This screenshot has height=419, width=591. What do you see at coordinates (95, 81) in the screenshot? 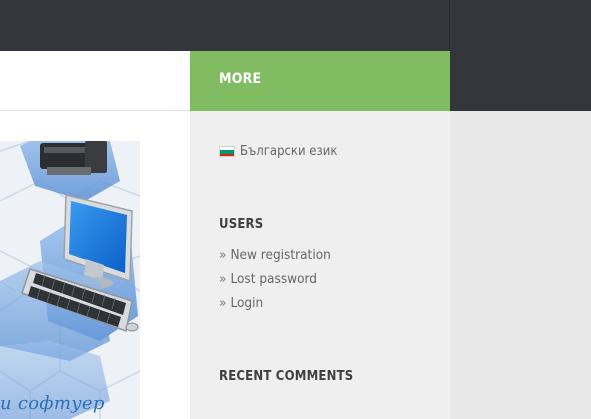
I see `content-header` at bounding box center [95, 81].